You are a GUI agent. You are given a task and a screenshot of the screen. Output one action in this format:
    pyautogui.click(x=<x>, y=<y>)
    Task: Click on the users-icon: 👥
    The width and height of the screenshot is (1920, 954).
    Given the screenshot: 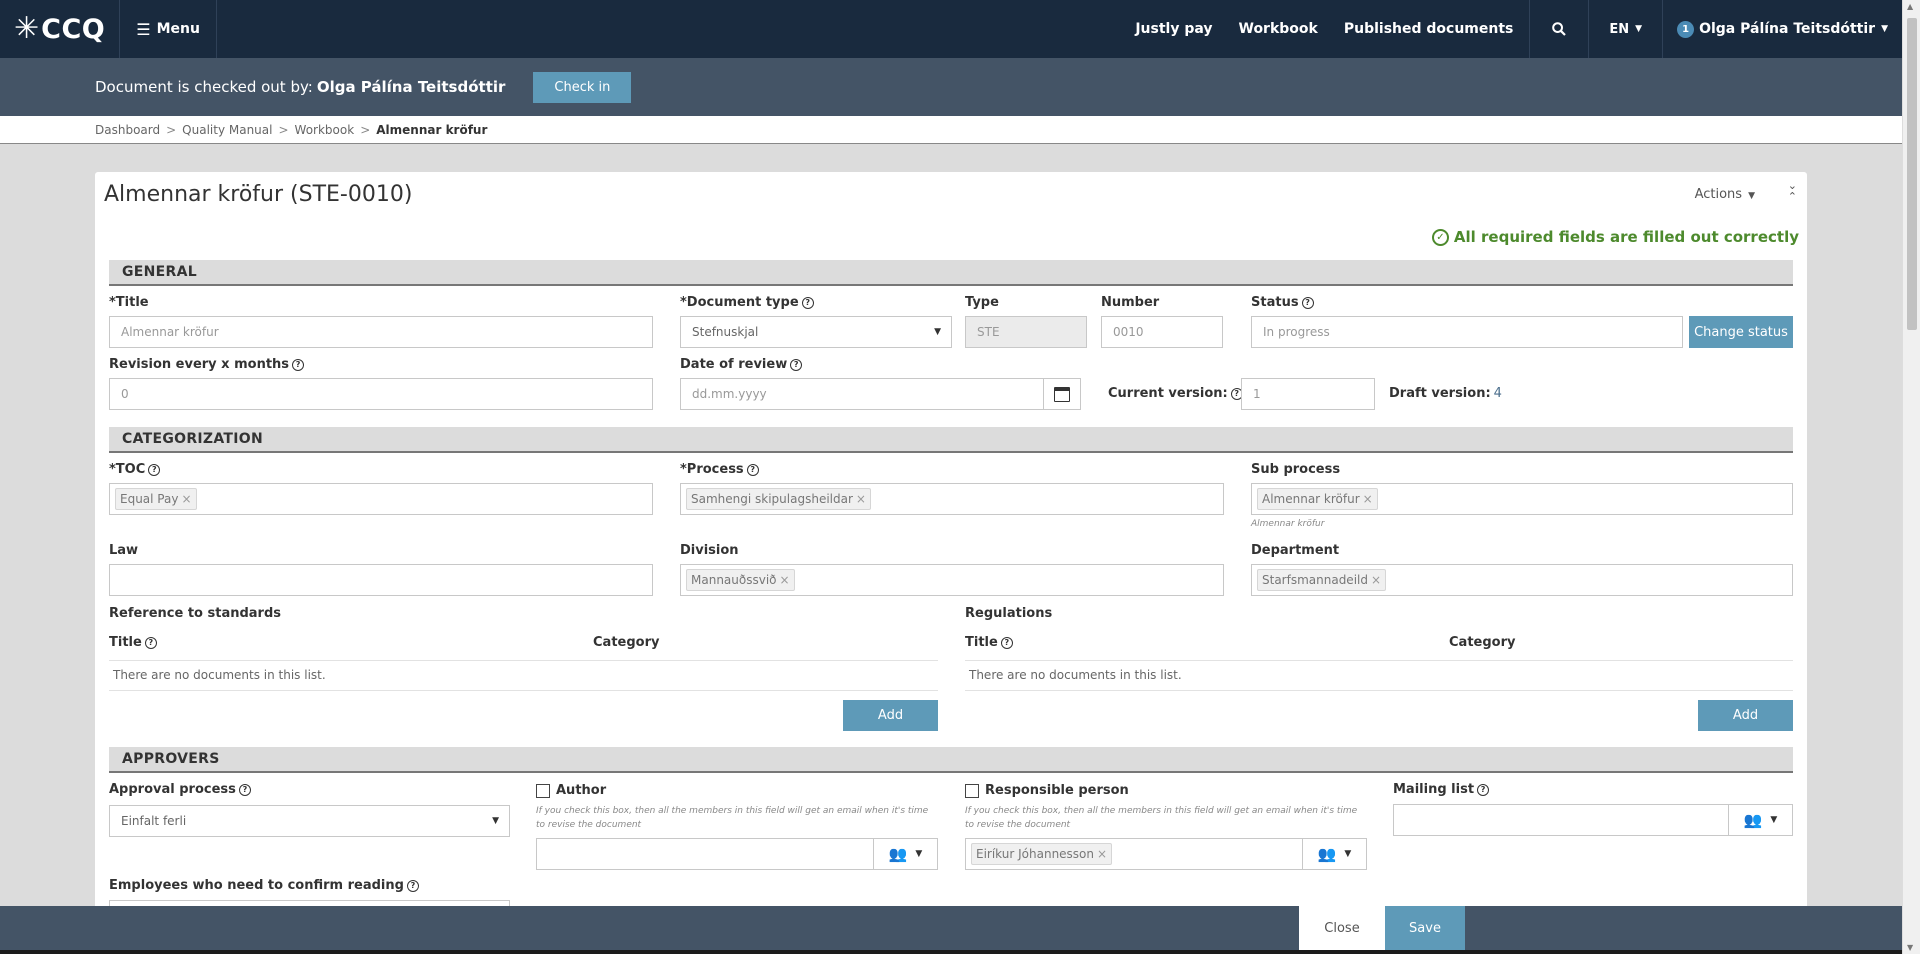 What is the action you would take?
    pyautogui.click(x=1753, y=820)
    